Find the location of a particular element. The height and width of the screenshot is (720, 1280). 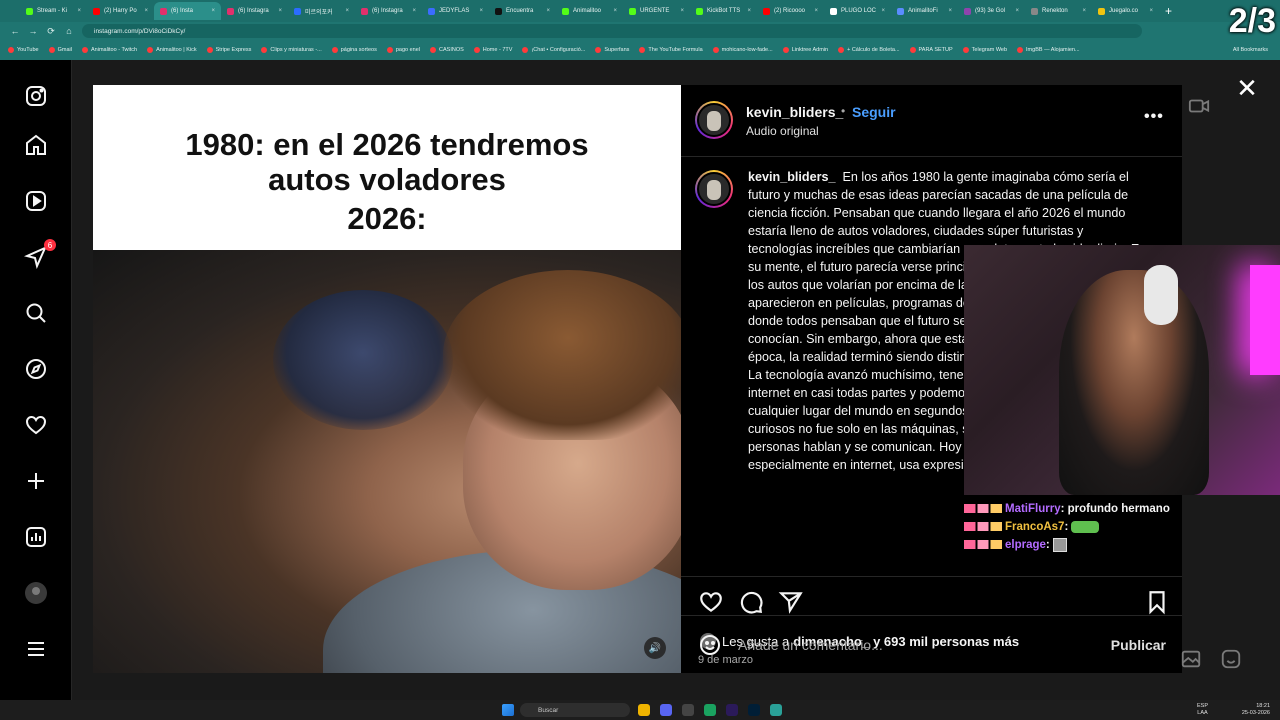

notes-icon is located at coordinates (776, 710).